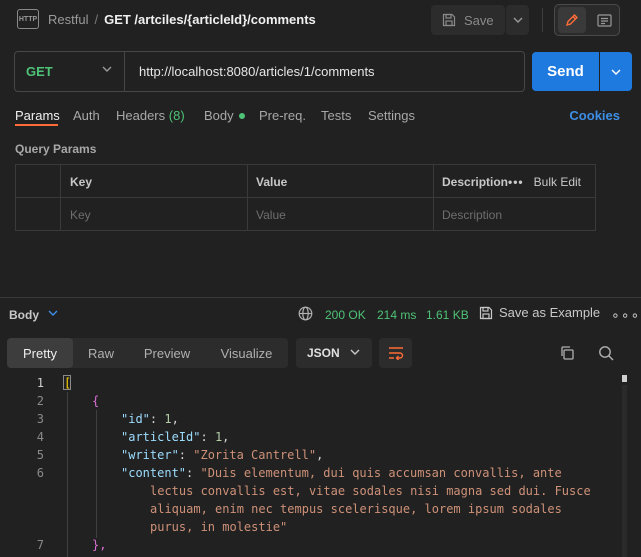 The height and width of the screenshot is (557, 641). I want to click on json-key: "content", so click(154, 473).